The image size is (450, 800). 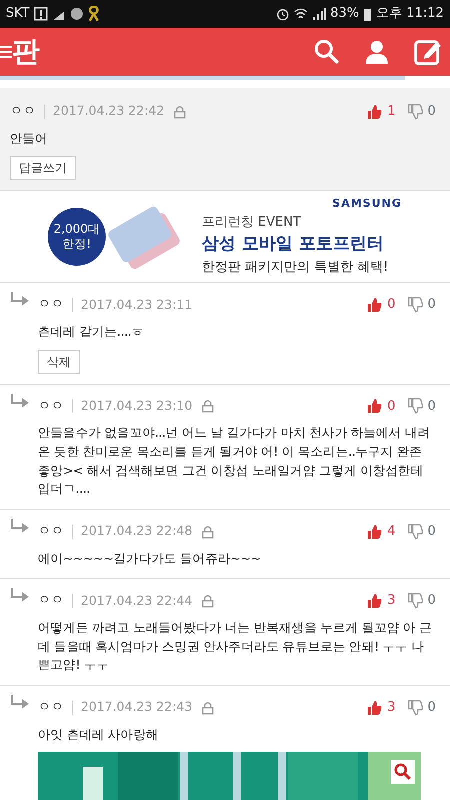 What do you see at coordinates (293, 244) in the screenshot?
I see `ad-headline: 삼성 모바일 포토프린터` at bounding box center [293, 244].